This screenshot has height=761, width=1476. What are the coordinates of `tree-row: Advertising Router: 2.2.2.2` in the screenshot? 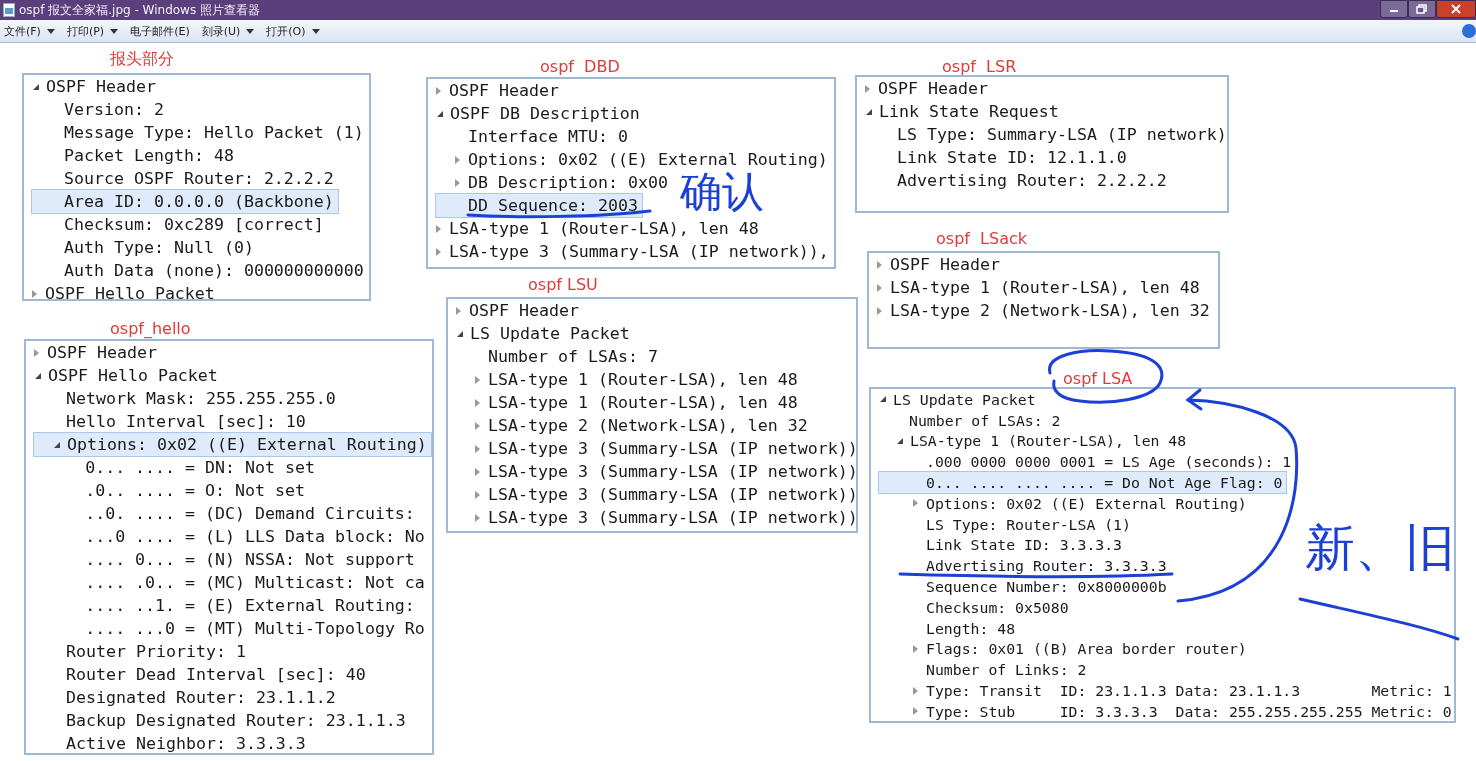 It's located at (1018, 180).